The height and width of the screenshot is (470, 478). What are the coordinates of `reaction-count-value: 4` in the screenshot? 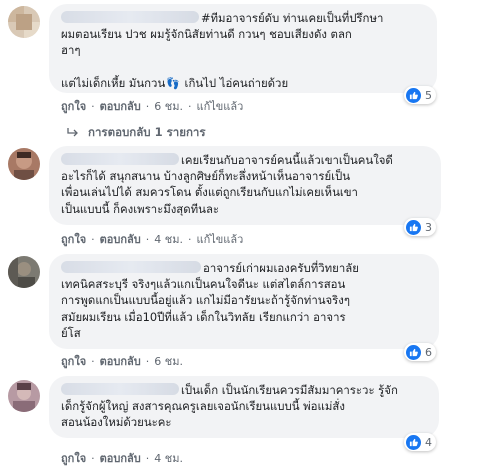 It's located at (428, 442).